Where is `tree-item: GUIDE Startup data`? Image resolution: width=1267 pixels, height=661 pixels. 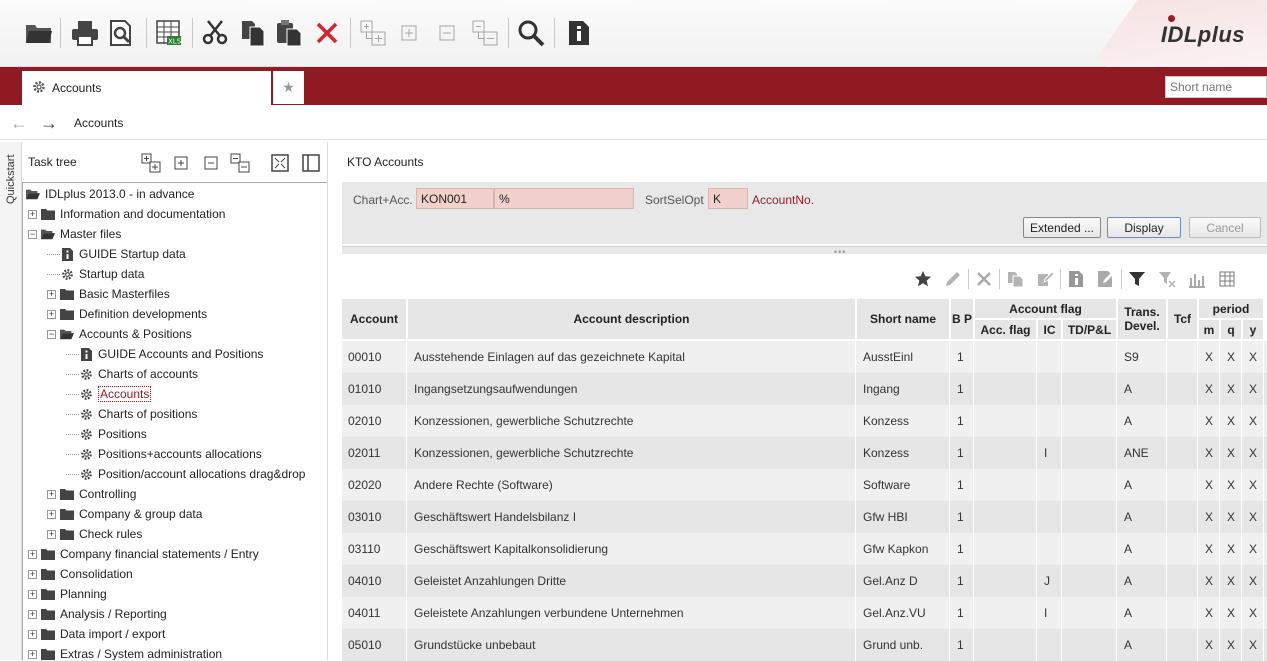
tree-item: GUIDE Startup data is located at coordinates (116, 254).